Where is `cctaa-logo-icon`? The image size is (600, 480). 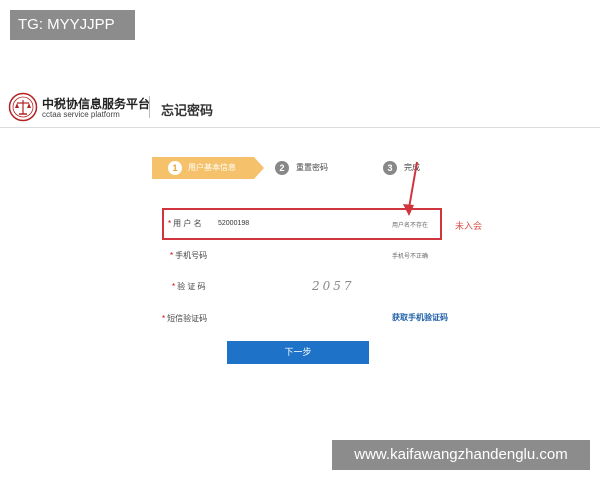
cctaa-logo-icon is located at coordinates (23, 107).